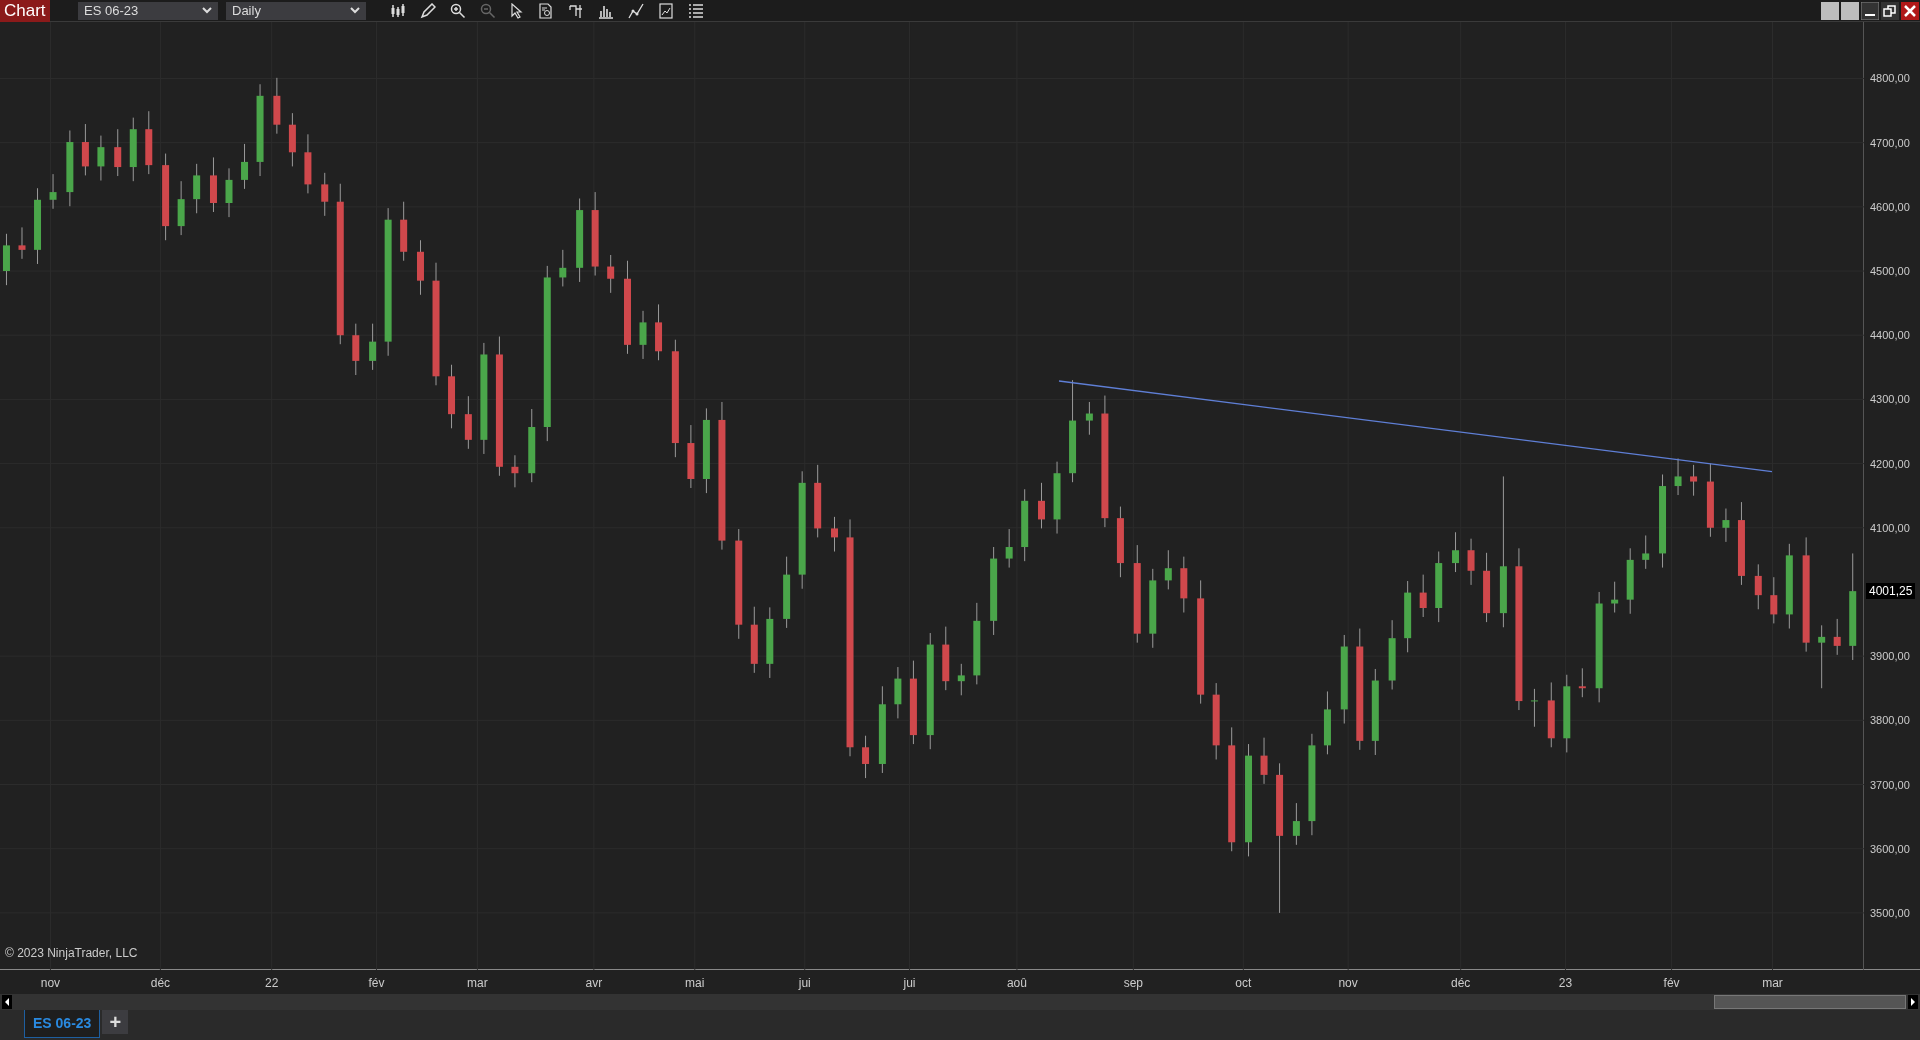  I want to click on price-label: 4300,00, so click(1890, 400).